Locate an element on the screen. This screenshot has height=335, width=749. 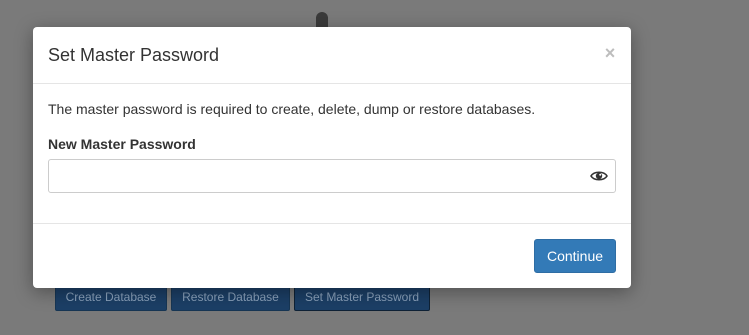
new-master-password-input is located at coordinates (332, 176).